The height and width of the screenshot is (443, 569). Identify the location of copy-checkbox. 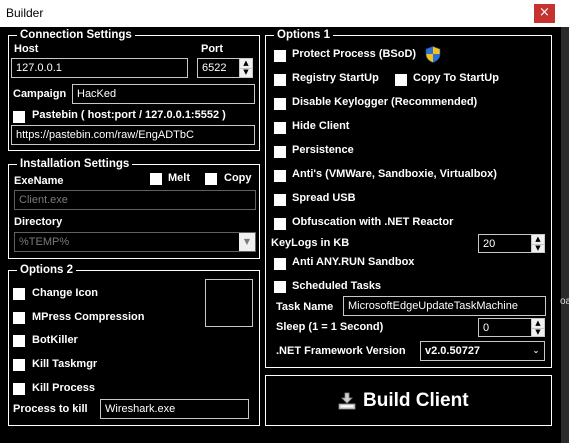
(211, 179).